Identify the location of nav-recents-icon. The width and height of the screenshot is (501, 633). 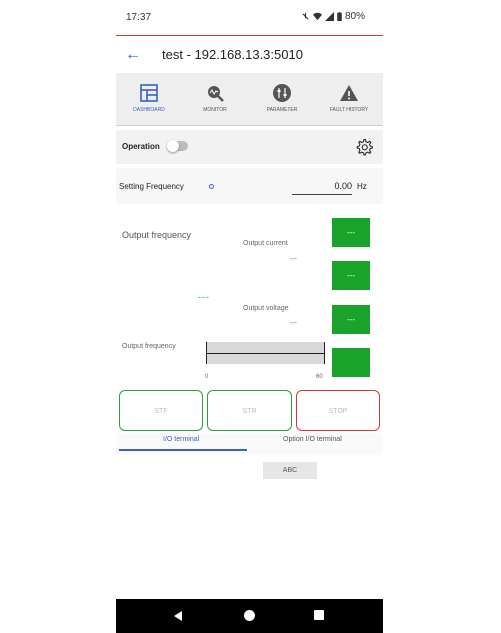
(319, 615).